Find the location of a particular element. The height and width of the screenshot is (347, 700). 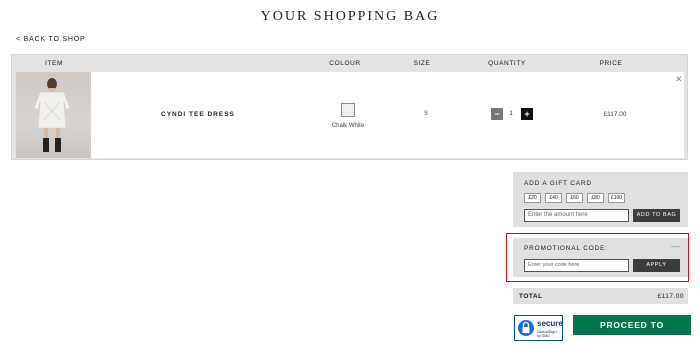

total-row: TOTAL £117.00 is located at coordinates (600, 296).